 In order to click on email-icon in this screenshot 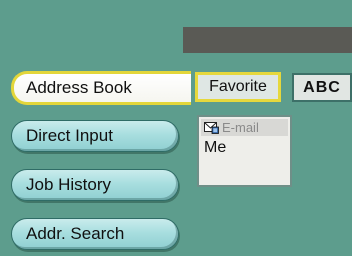, I will do `click(211, 127)`.